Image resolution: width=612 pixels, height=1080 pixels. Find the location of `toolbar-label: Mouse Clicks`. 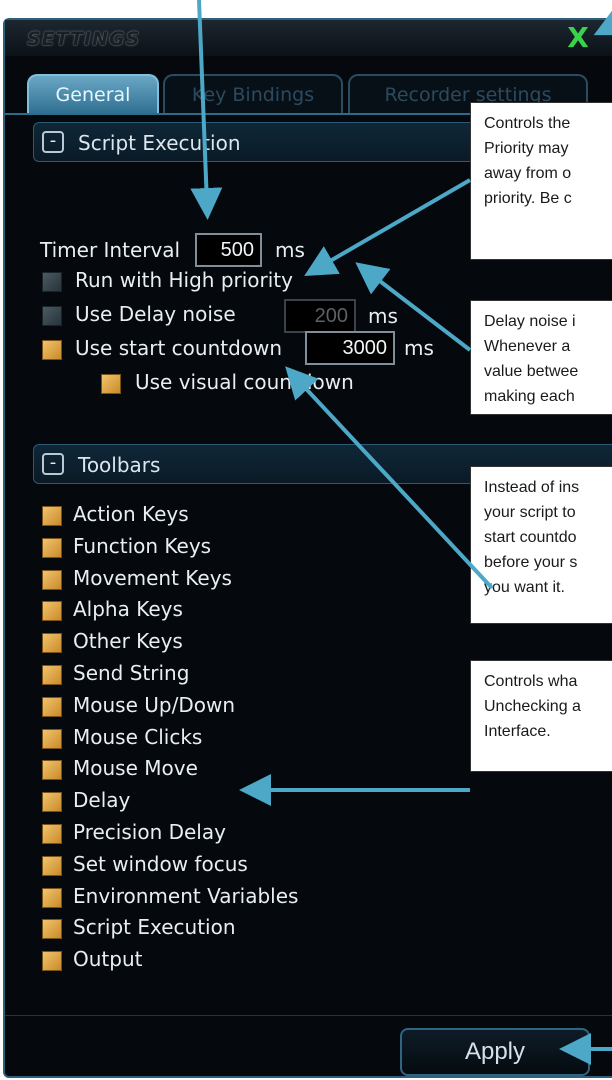

toolbar-label: Mouse Clicks is located at coordinates (138, 737).